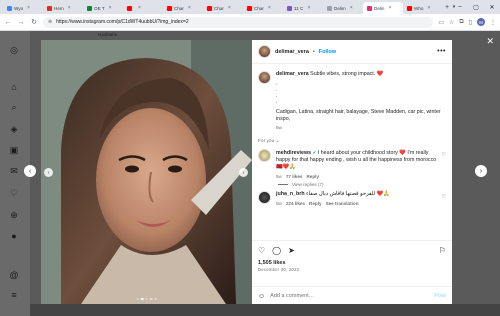  What do you see at coordinates (295, 203) in the screenshot?
I see `comment-likes: 224 likes` at bounding box center [295, 203].